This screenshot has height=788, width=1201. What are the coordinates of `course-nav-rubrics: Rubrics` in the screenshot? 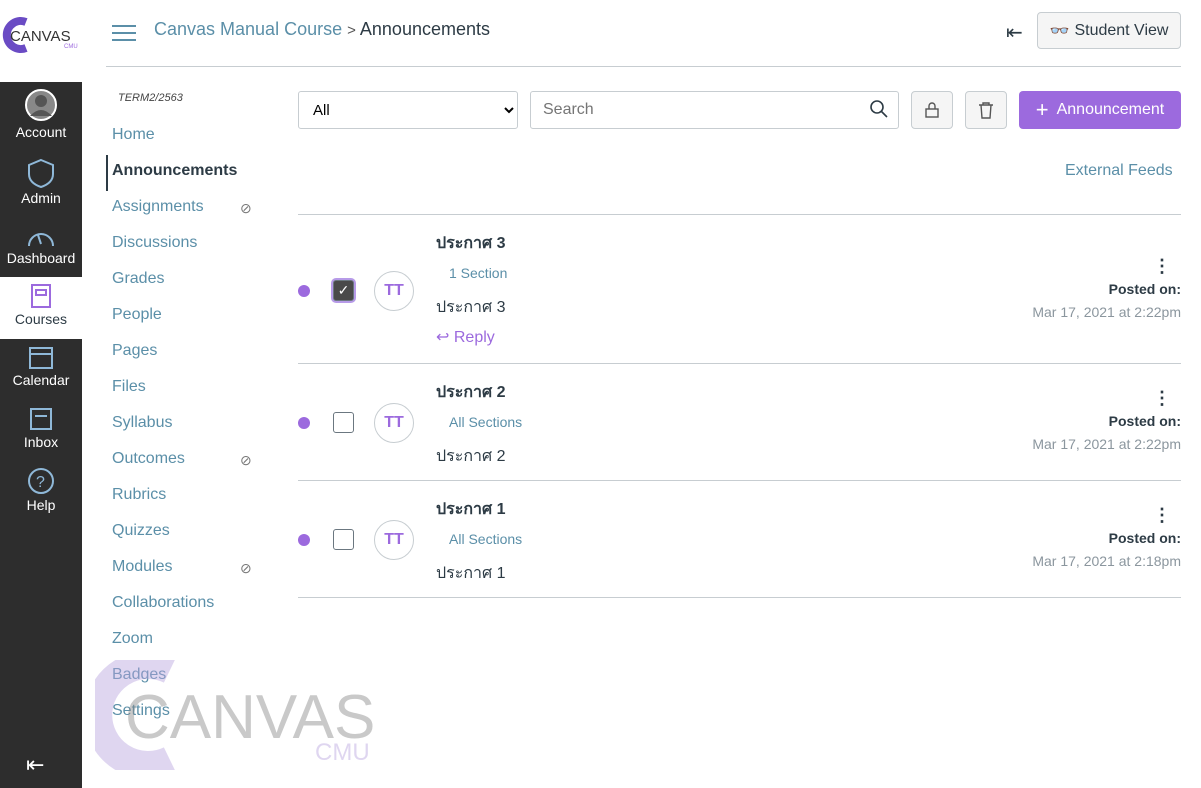 It's located at (139, 495).